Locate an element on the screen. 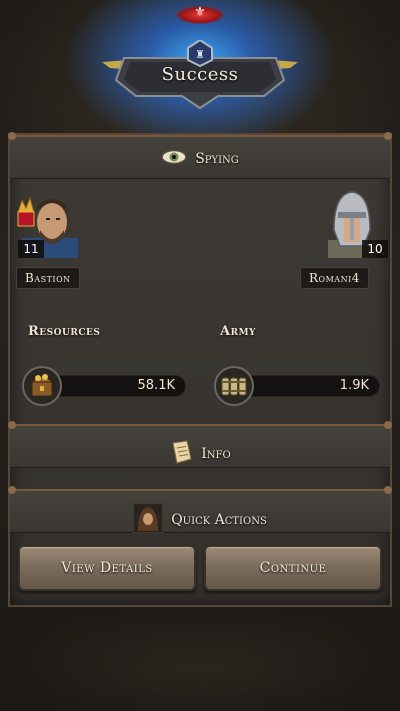 The width and height of the screenshot is (400, 711). info-title-wrap: Info is located at coordinates (200, 454).